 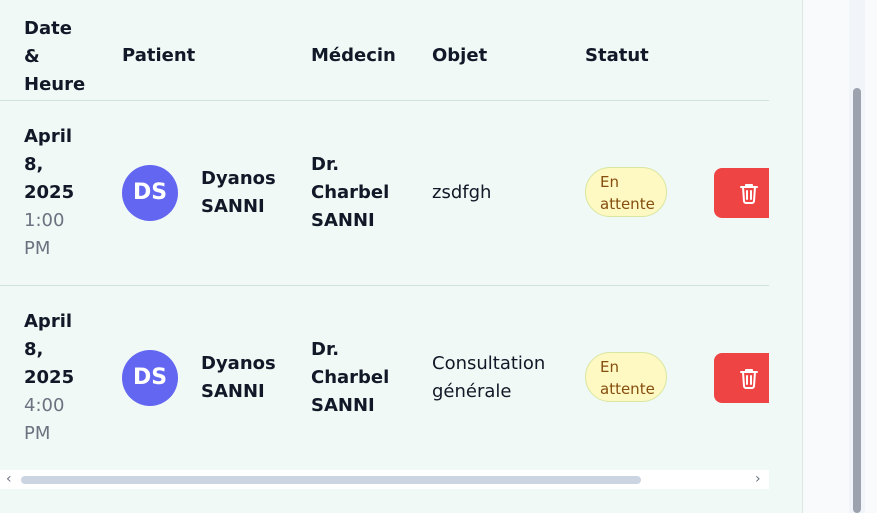 What do you see at coordinates (497, 193) in the screenshot?
I see `row1-objet: zsdfgh` at bounding box center [497, 193].